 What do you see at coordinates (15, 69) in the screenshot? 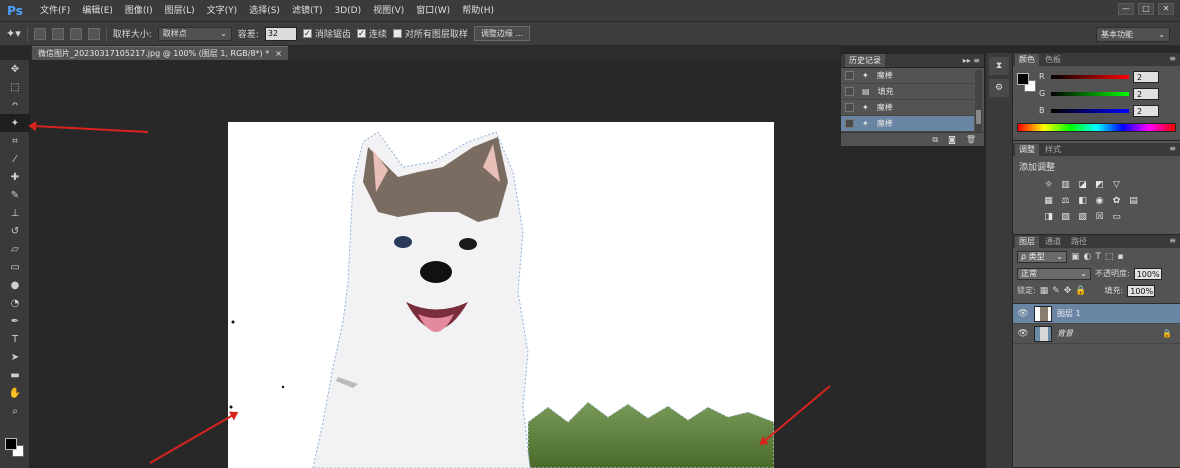
I see `move-tool-icon: ✥` at bounding box center [15, 69].